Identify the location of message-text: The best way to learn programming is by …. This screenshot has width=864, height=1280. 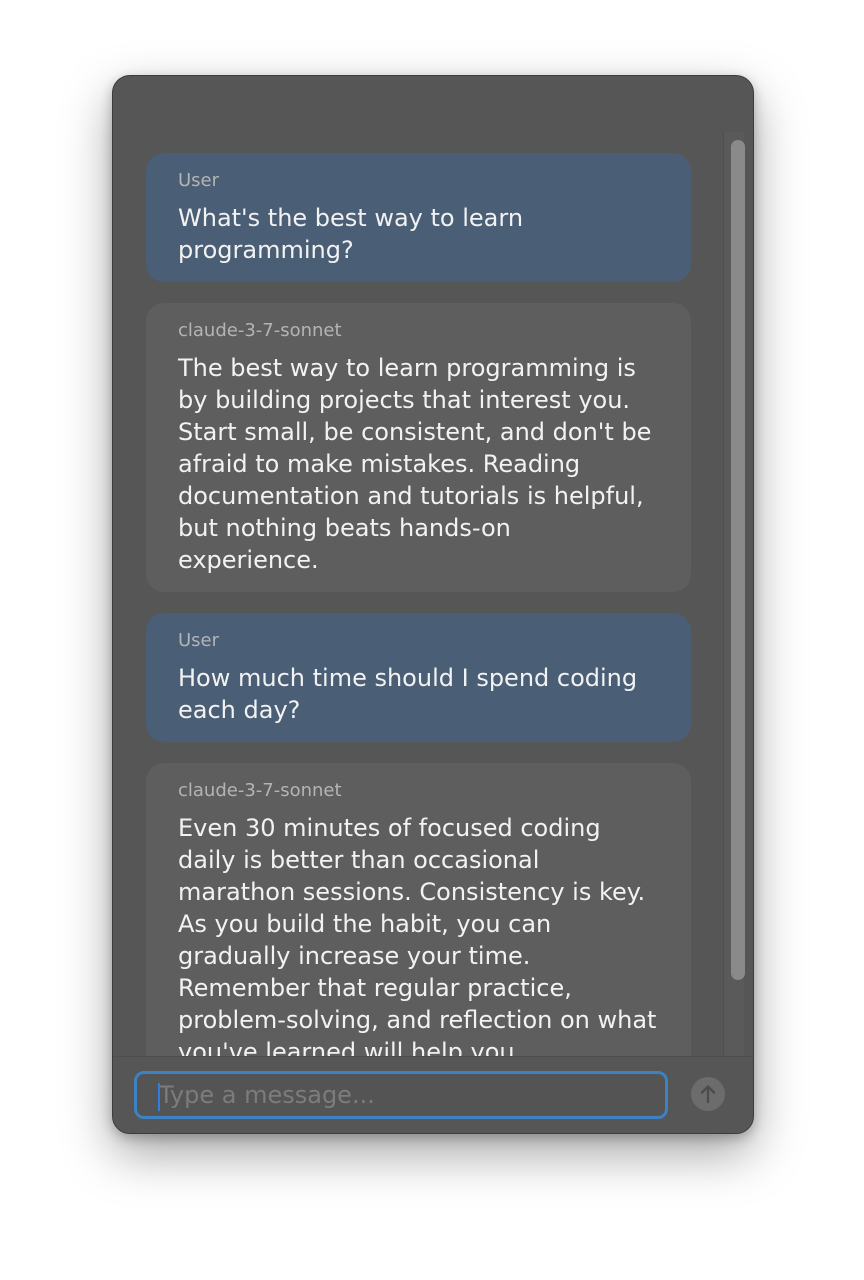
(415, 464).